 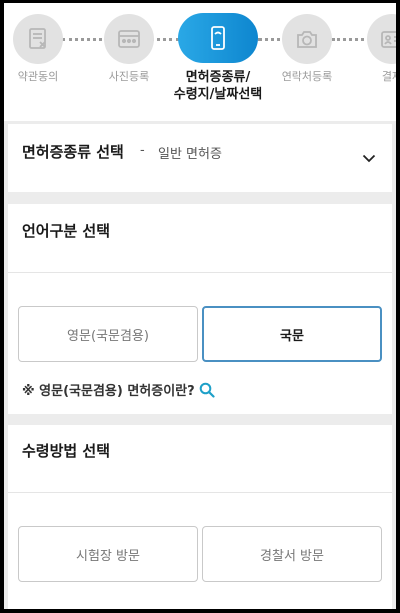 What do you see at coordinates (38, 76) in the screenshot?
I see `step-label: 약관동의` at bounding box center [38, 76].